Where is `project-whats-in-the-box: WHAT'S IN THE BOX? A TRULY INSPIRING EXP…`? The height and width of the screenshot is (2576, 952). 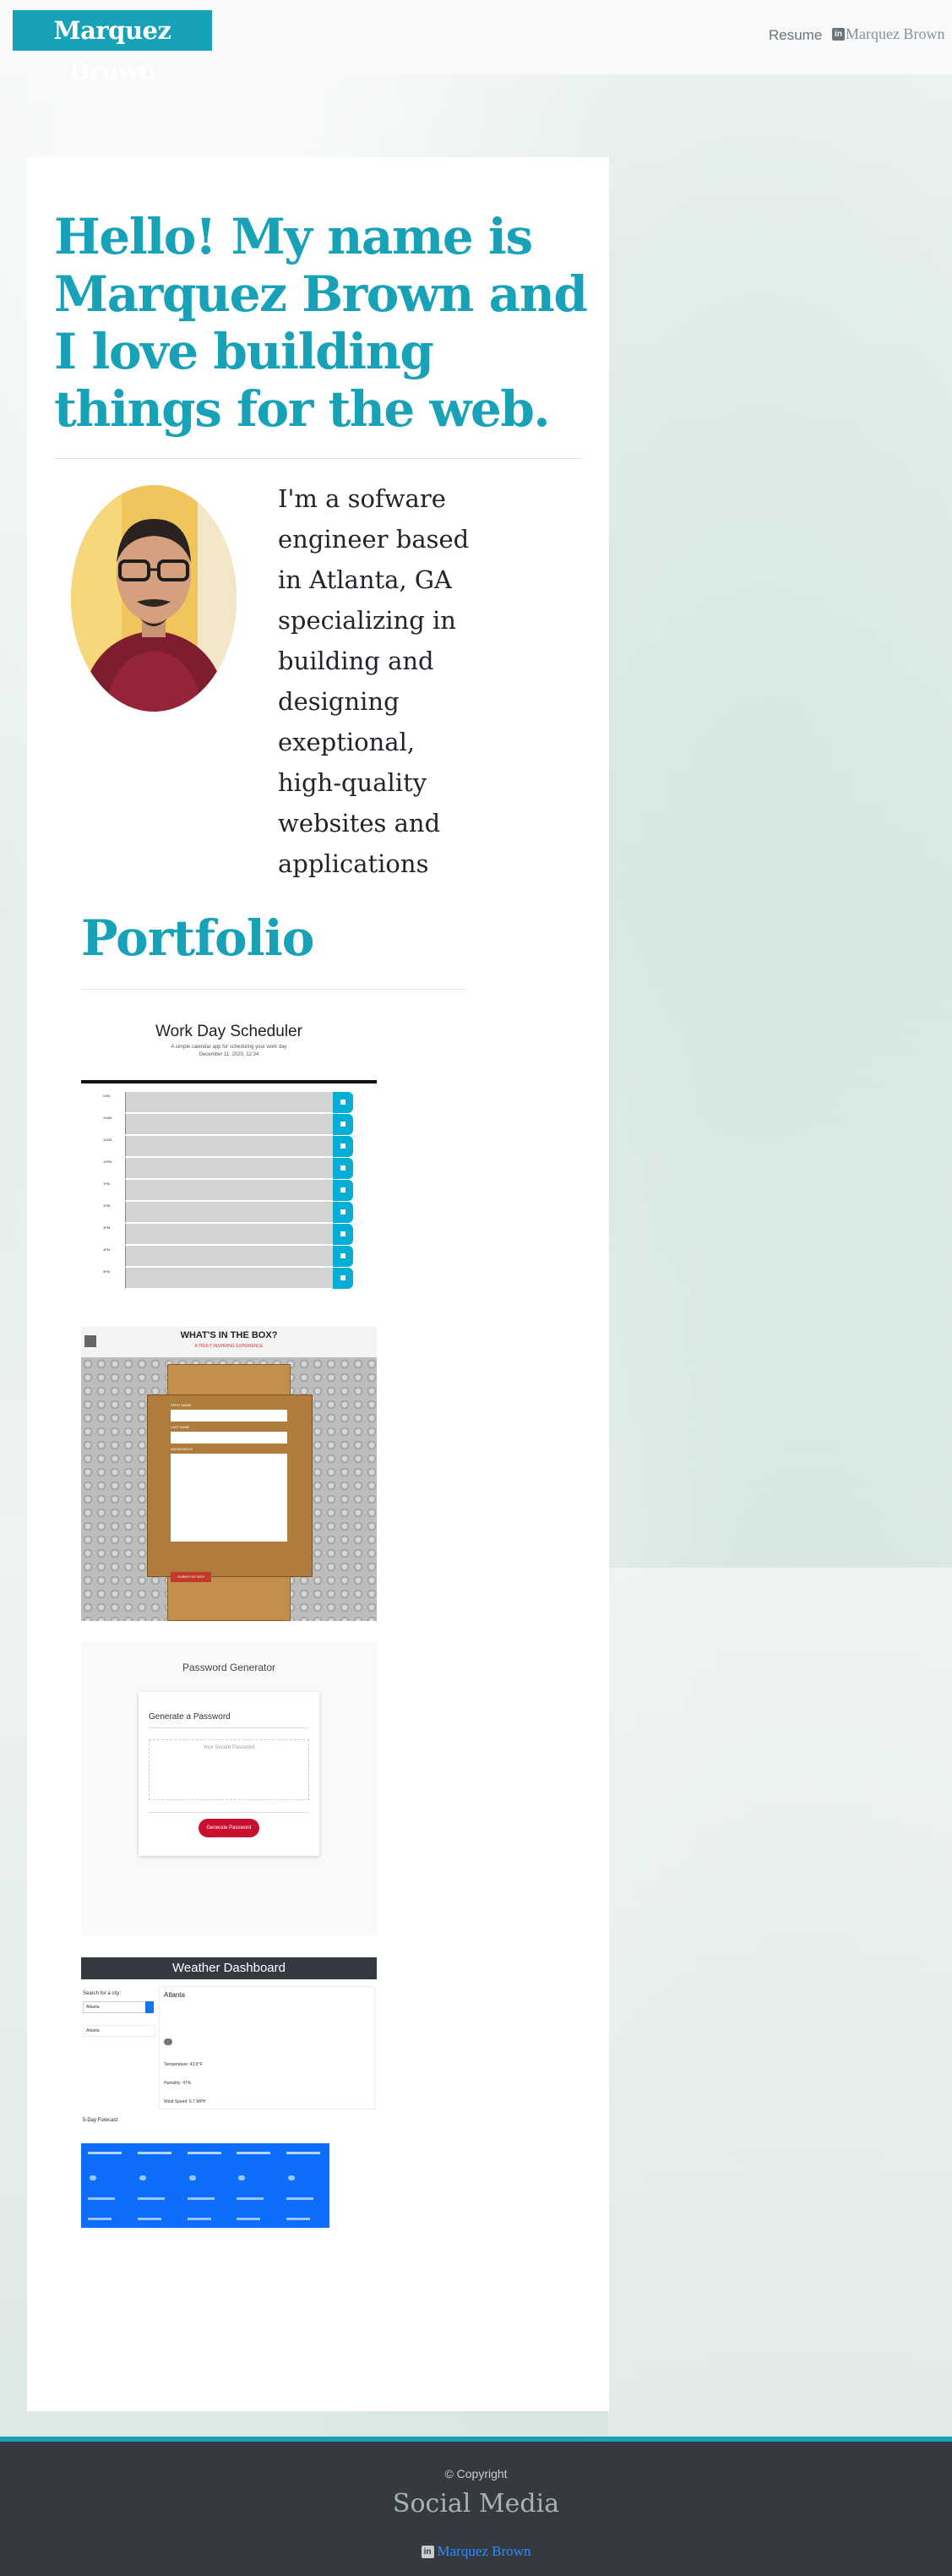
project-whats-in-the-box: WHAT'S IN THE BOX? A TRULY INSPIRING EXP… is located at coordinates (229, 1474).